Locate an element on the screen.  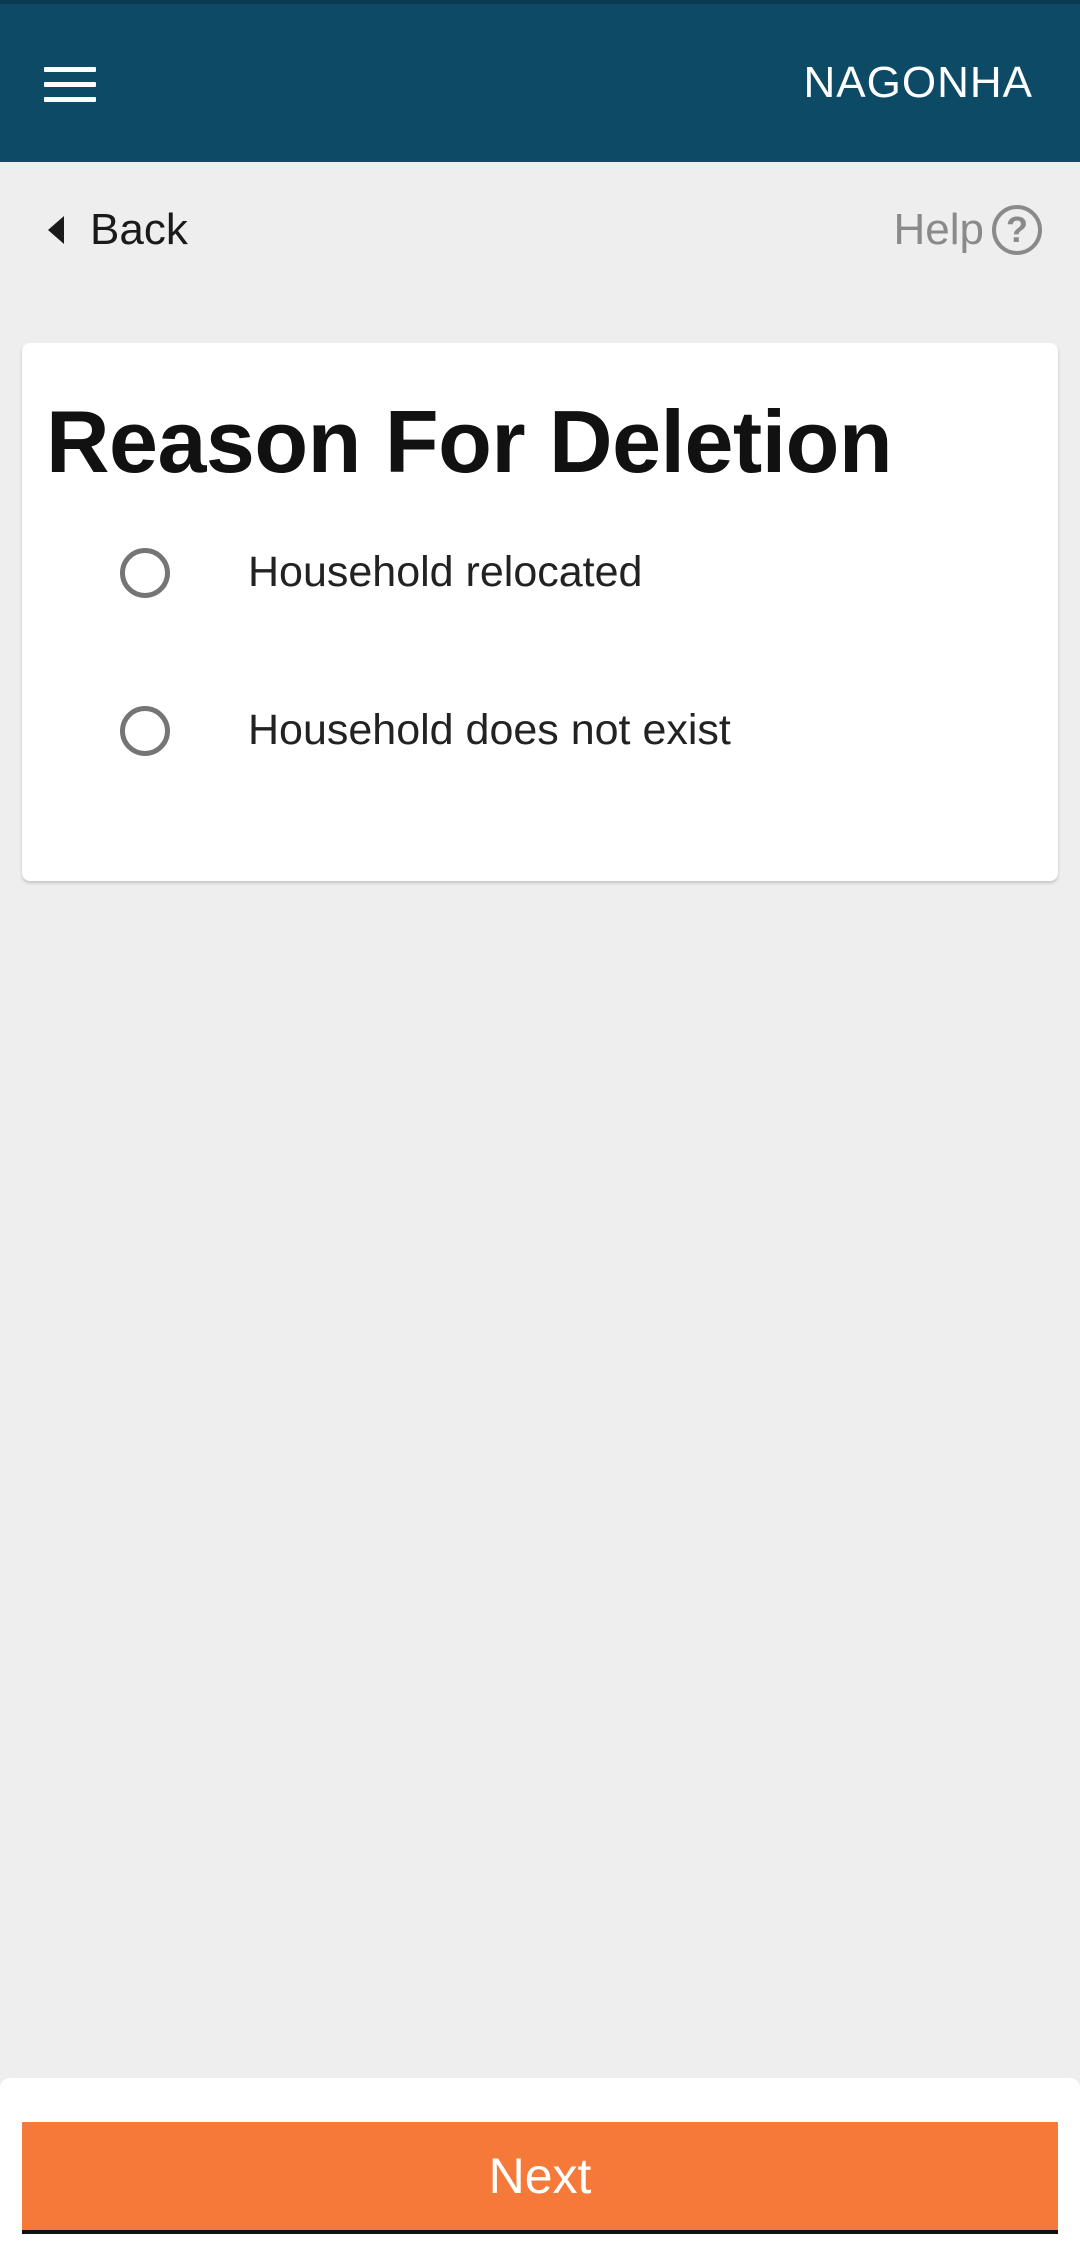
nav-row: Back Help ? is located at coordinates (540, 232).